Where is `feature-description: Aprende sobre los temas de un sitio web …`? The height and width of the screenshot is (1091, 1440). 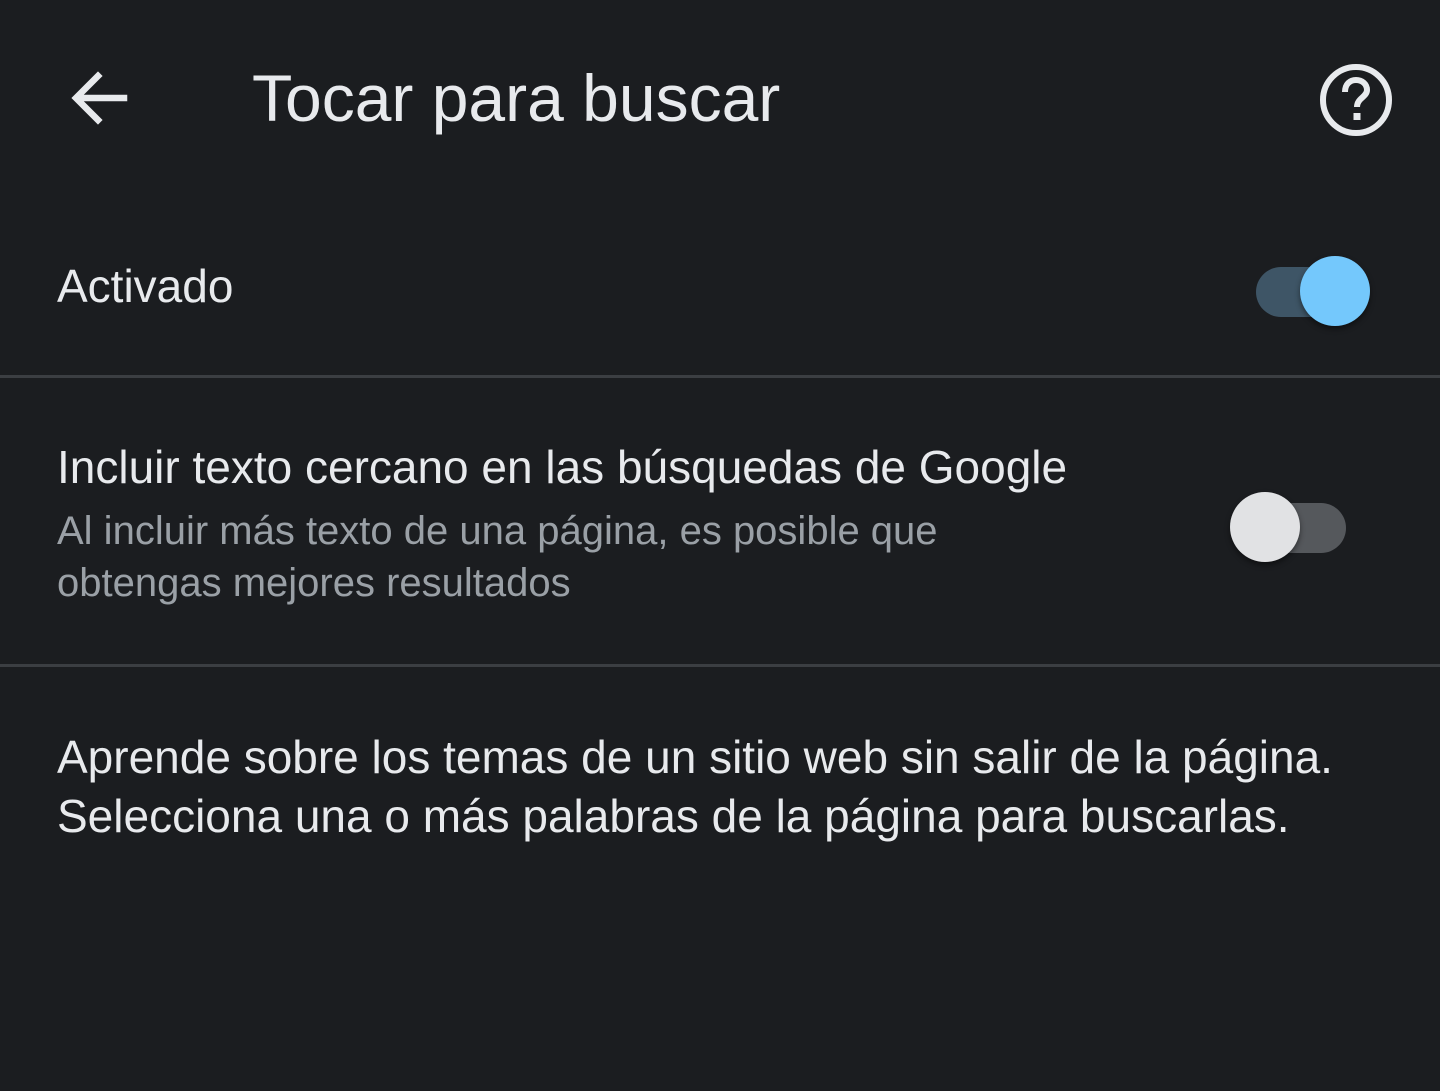 feature-description: Aprende sobre los temas de un sitio web … is located at coordinates (695, 786).